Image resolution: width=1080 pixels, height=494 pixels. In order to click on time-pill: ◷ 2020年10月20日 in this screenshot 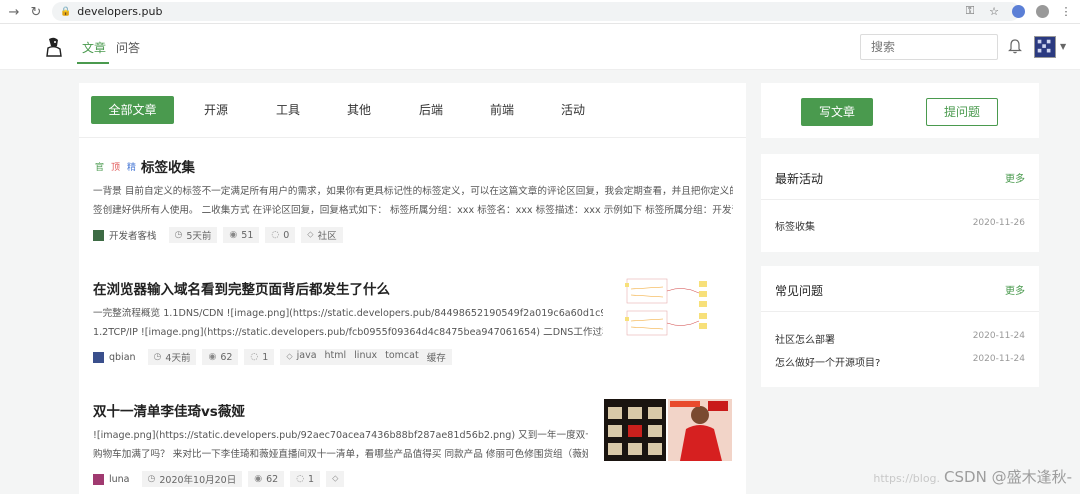, I will do `click(192, 479)`.